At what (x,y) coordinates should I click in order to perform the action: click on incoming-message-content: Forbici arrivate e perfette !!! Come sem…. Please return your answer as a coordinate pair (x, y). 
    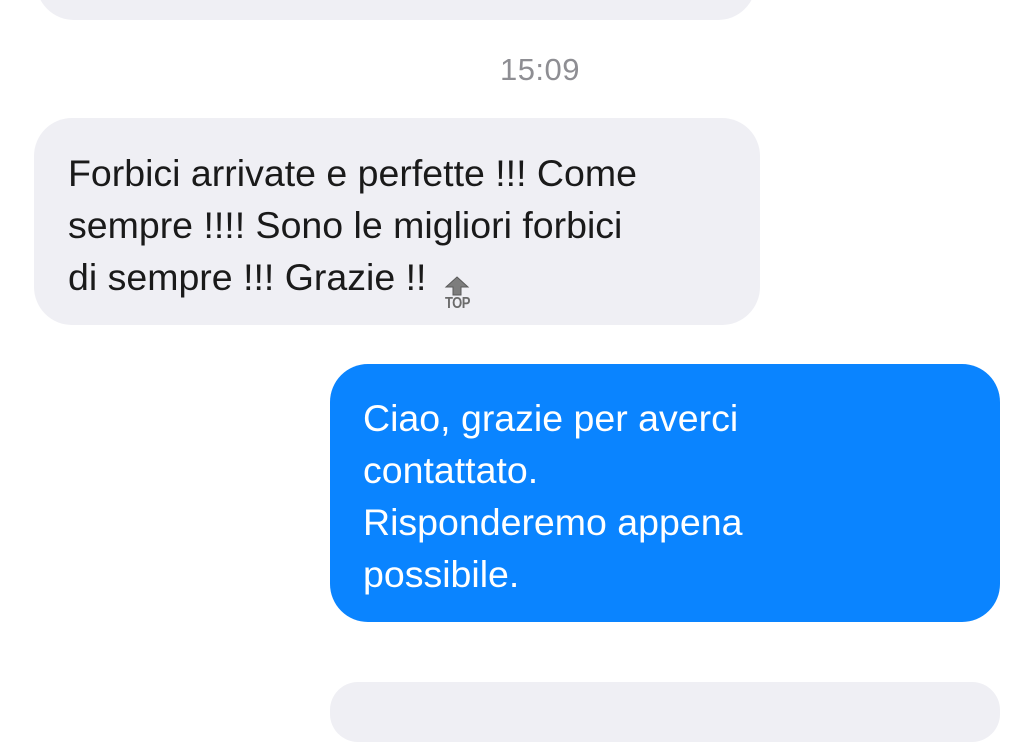
    Looking at the image, I should click on (352, 225).